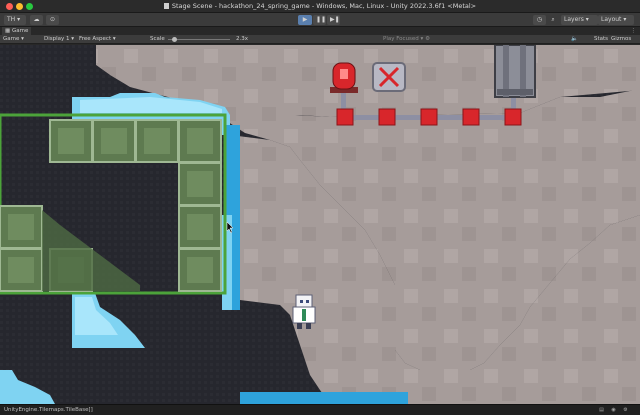  I want to click on scale-value: 2.3x, so click(242, 39).